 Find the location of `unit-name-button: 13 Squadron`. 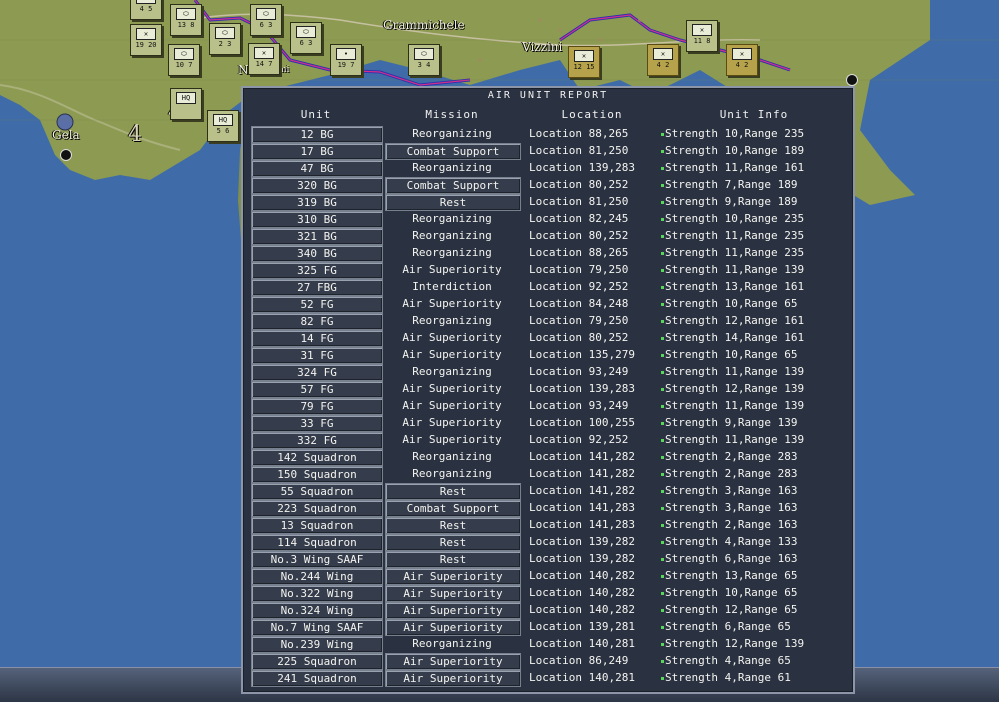

unit-name-button: 13 Squadron is located at coordinates (317, 525).